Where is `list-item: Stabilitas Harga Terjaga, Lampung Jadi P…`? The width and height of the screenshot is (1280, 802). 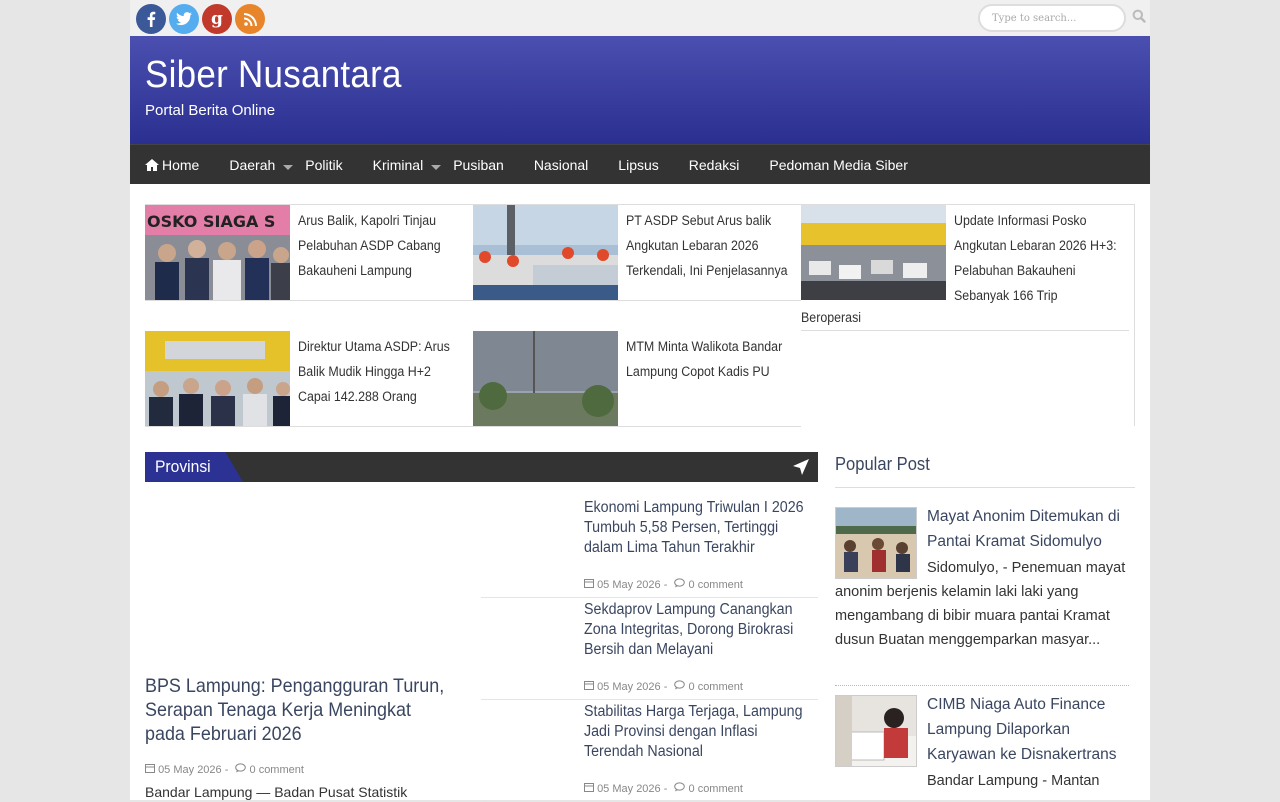 list-item: Stabilitas Harga Terjaga, Lampung Jadi P… is located at coordinates (649, 751).